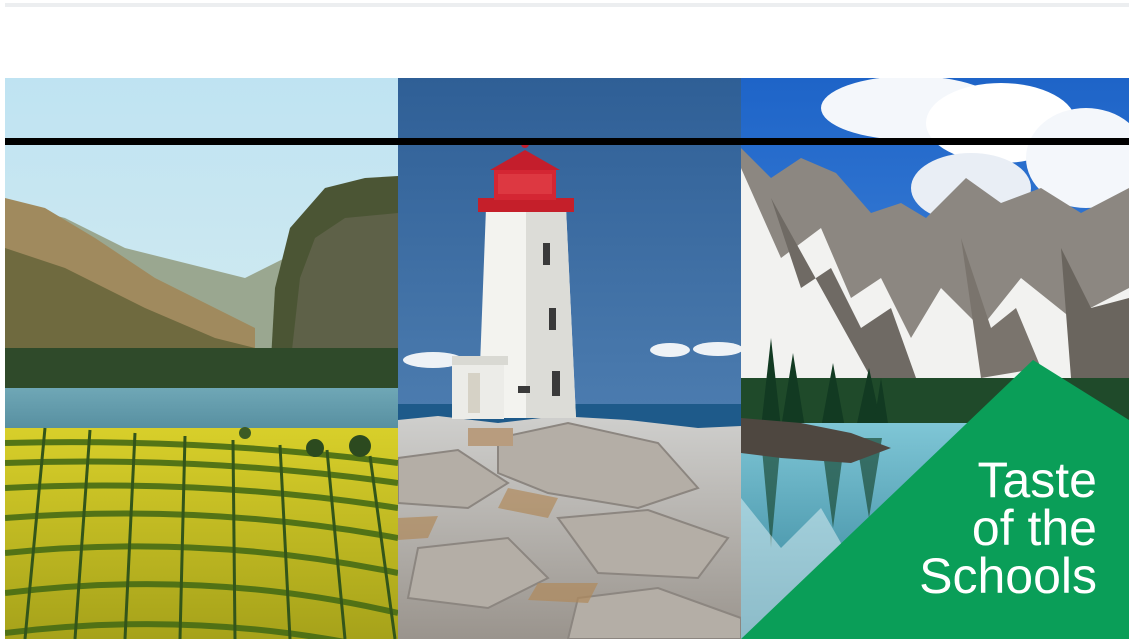 The image size is (1129, 639). I want to click on top-divider, so click(567, 5).